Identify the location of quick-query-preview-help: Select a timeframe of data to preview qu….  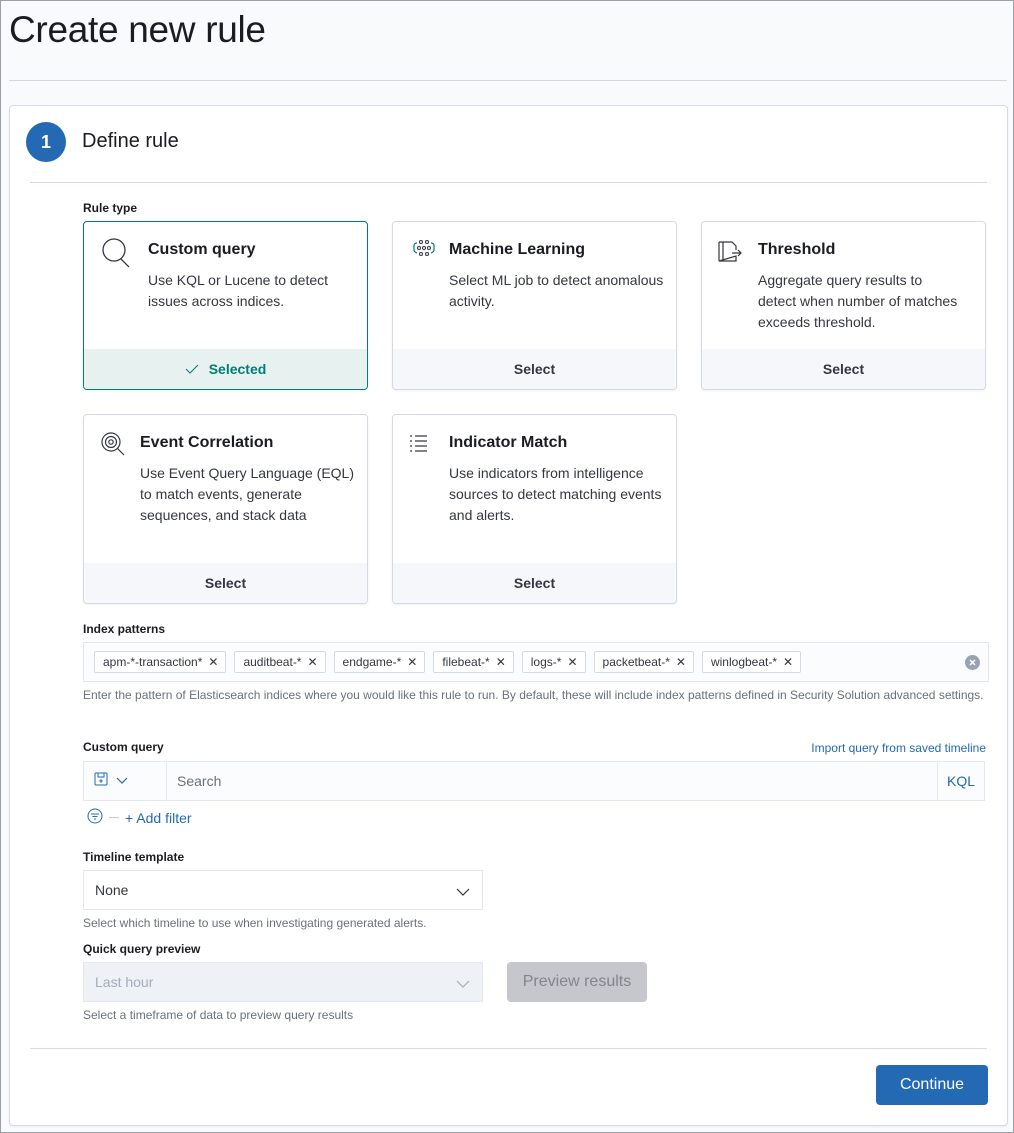
(218, 1015).